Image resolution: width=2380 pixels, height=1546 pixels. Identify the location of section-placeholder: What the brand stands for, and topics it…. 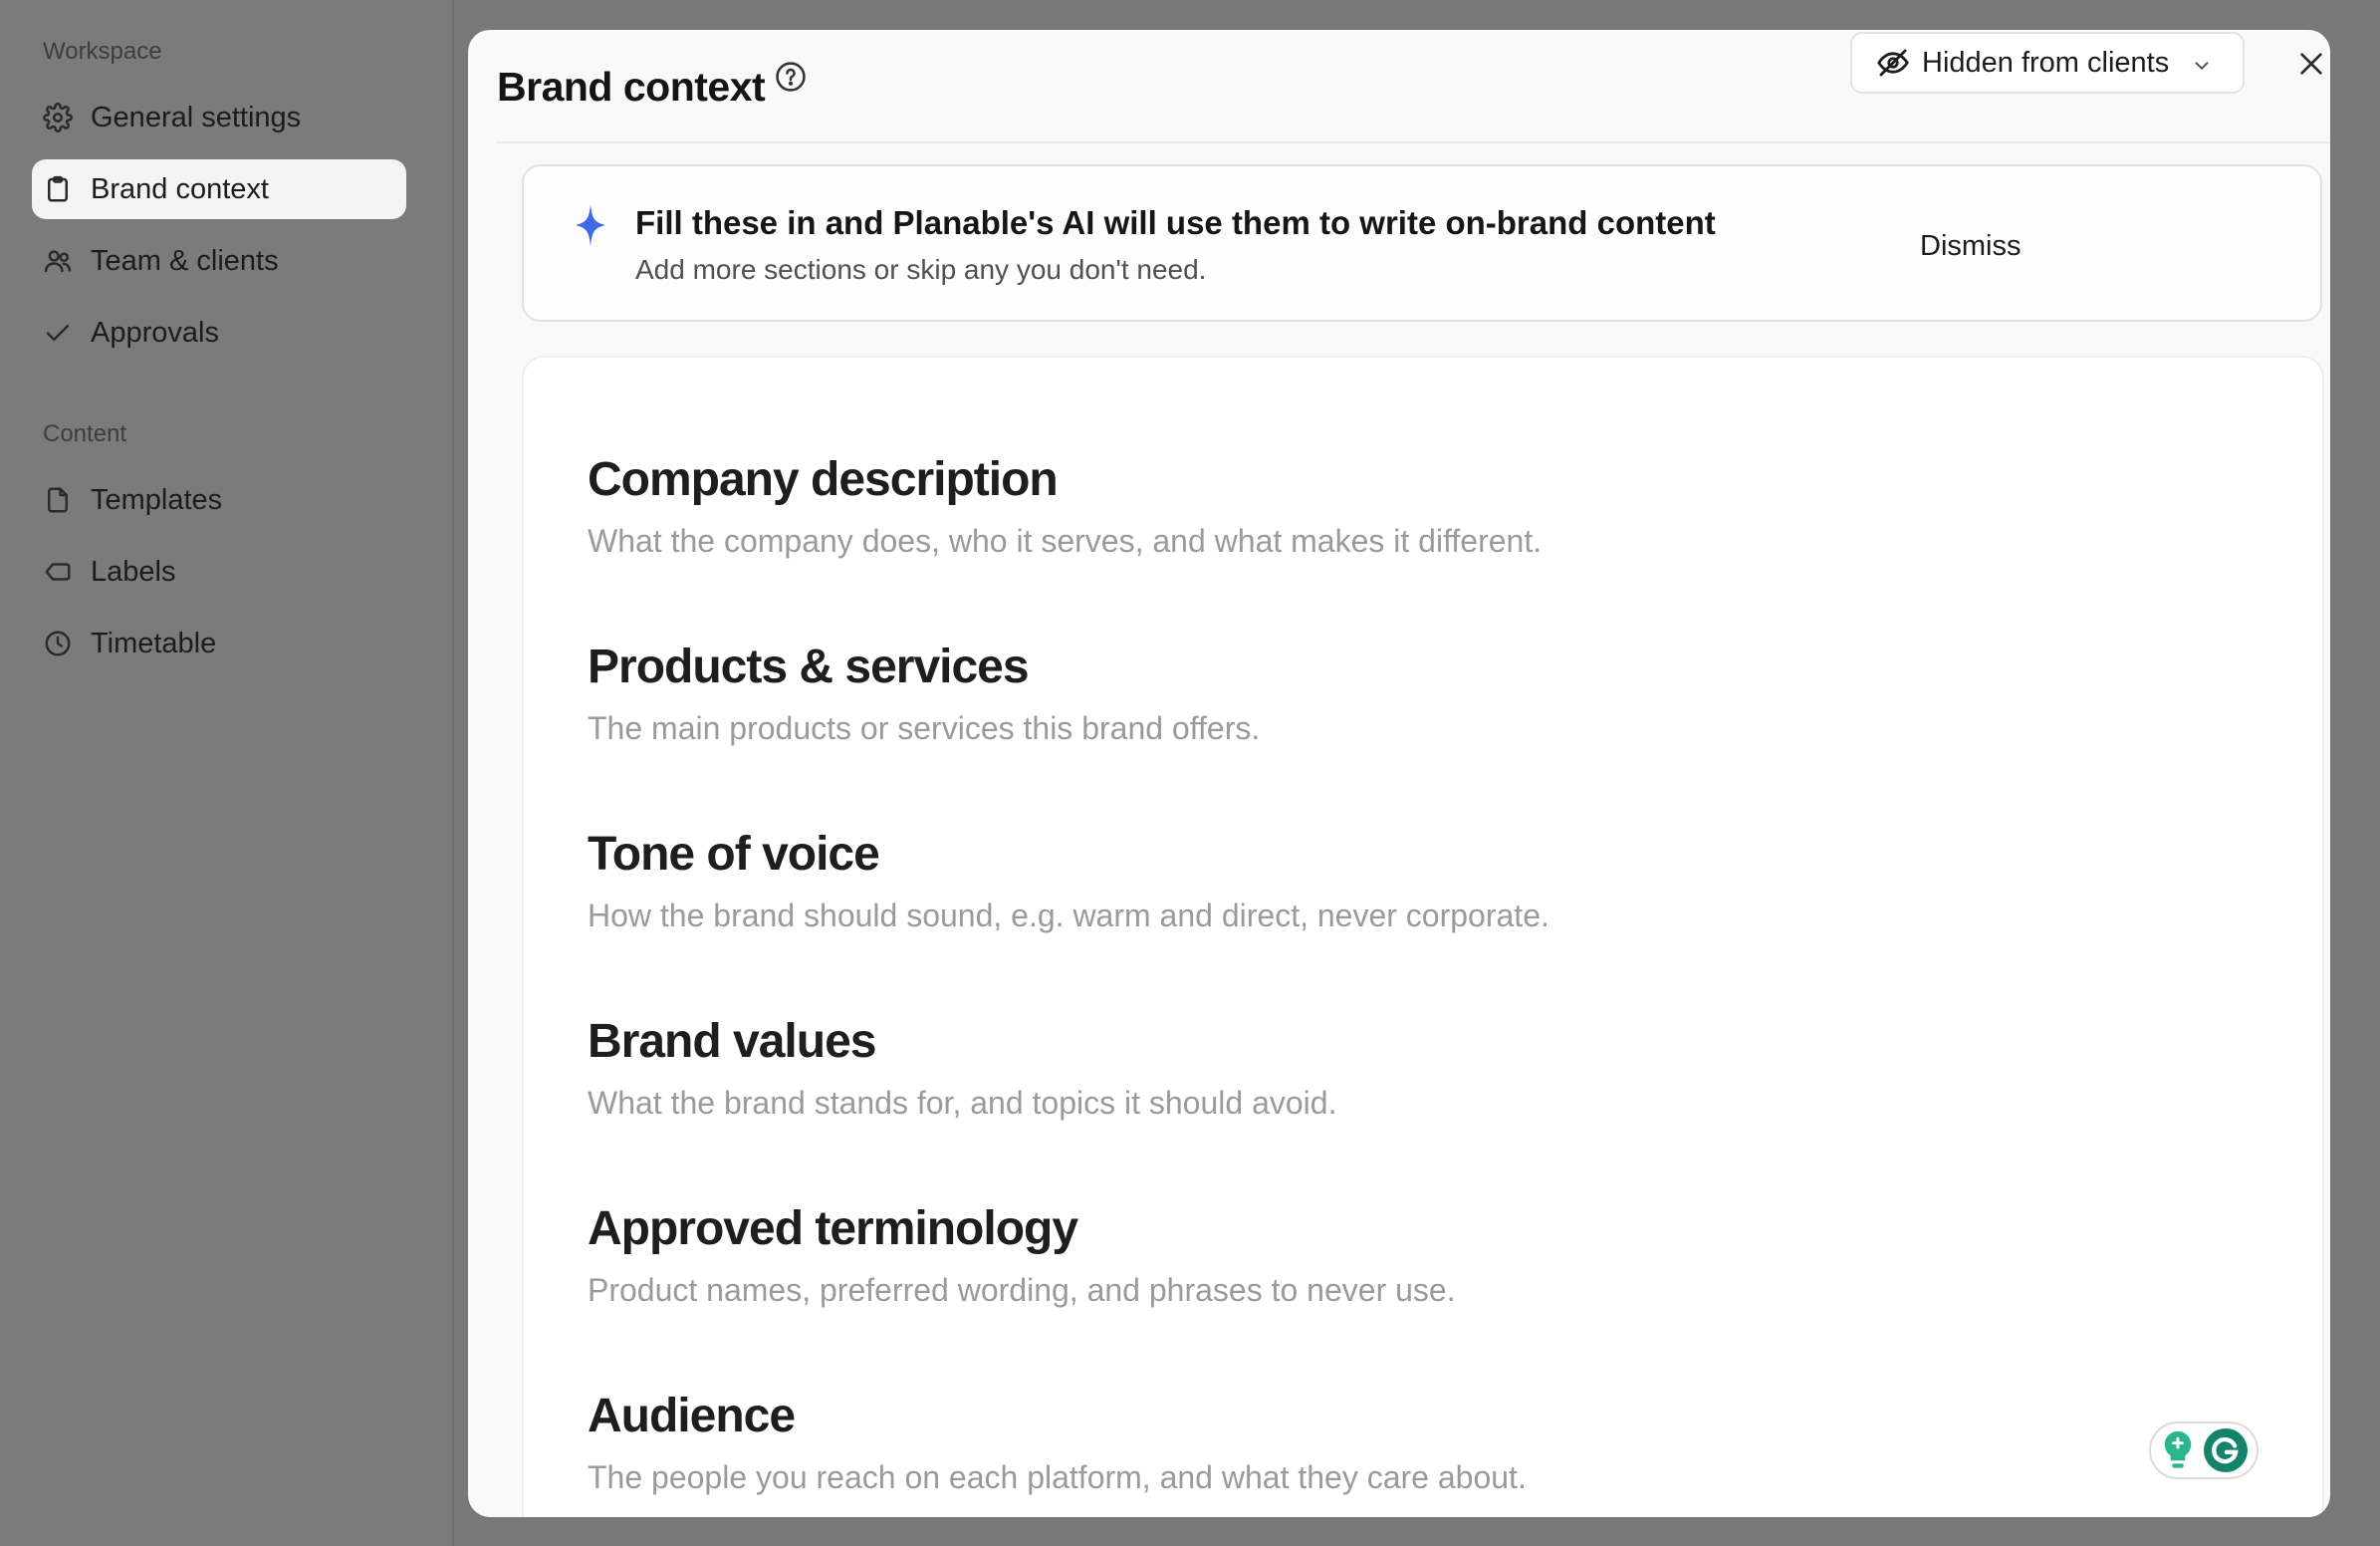
(962, 1103).